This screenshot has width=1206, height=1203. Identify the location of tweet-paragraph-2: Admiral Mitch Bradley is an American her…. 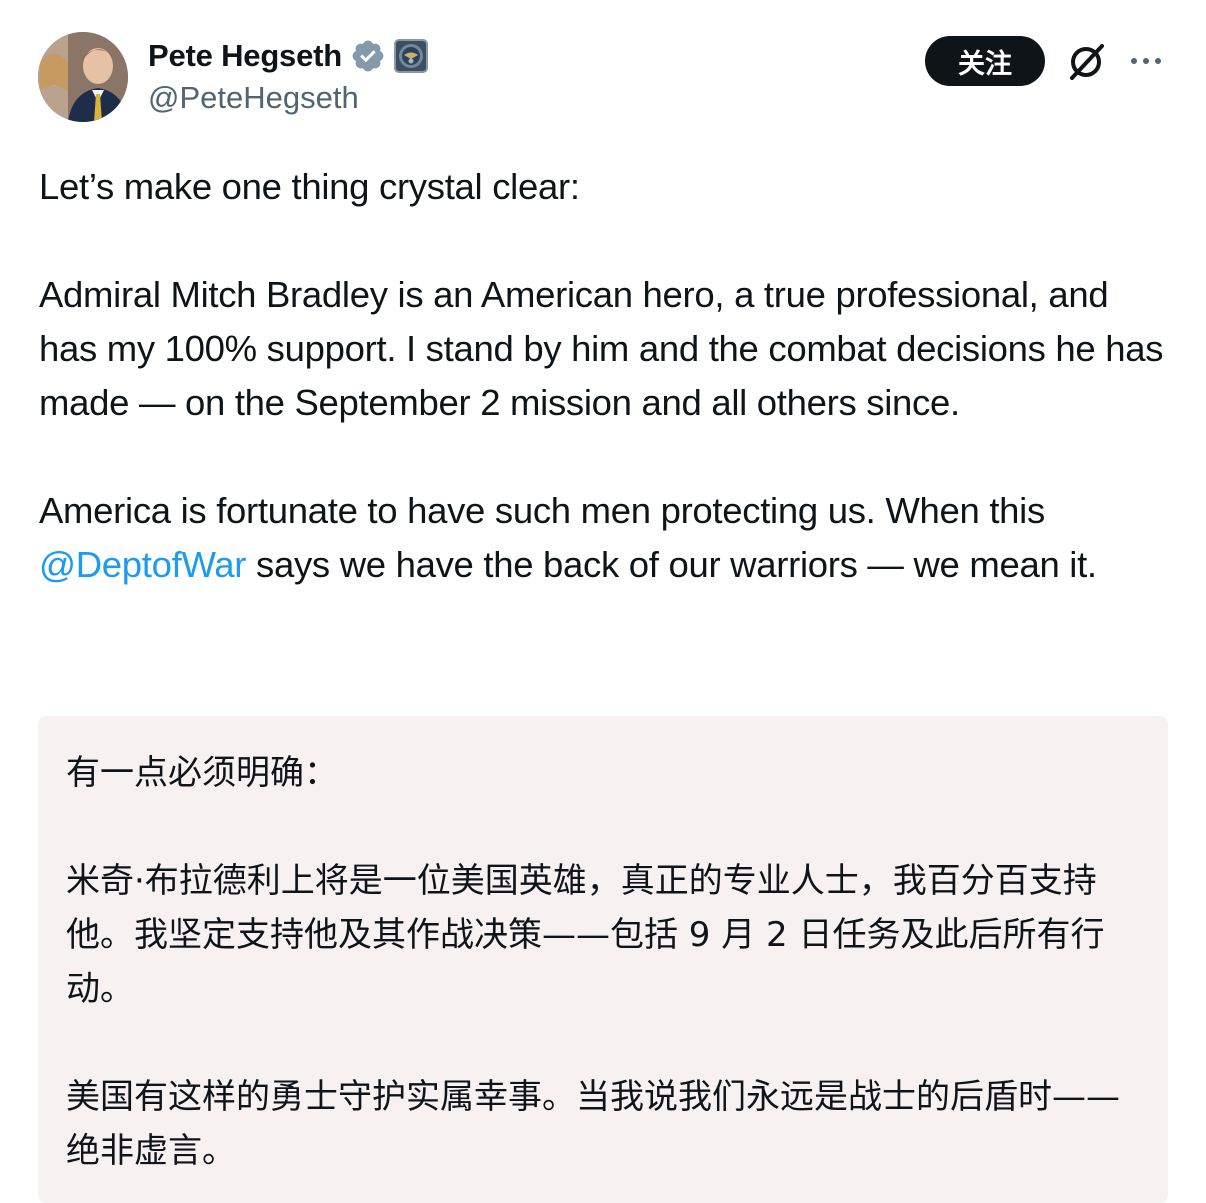
(601, 348).